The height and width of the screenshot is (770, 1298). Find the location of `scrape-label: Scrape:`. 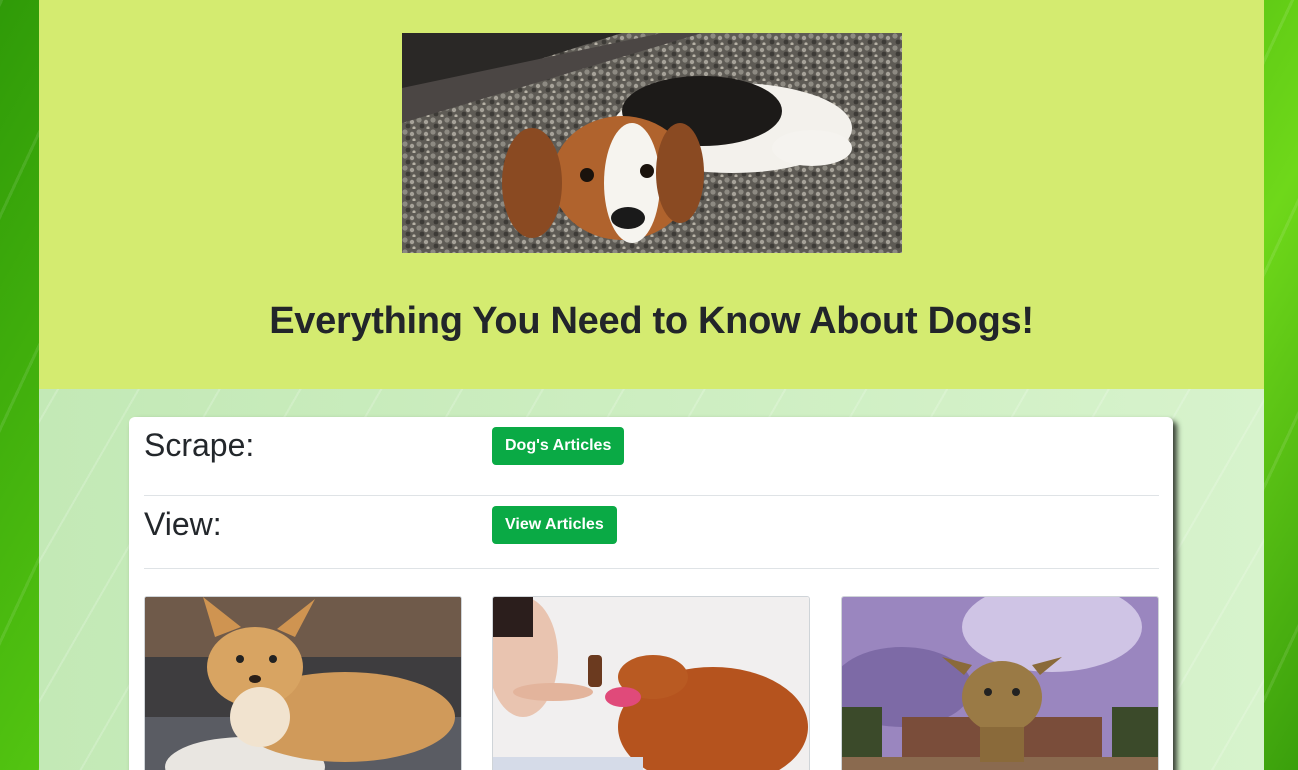

scrape-label: Scrape: is located at coordinates (199, 445).